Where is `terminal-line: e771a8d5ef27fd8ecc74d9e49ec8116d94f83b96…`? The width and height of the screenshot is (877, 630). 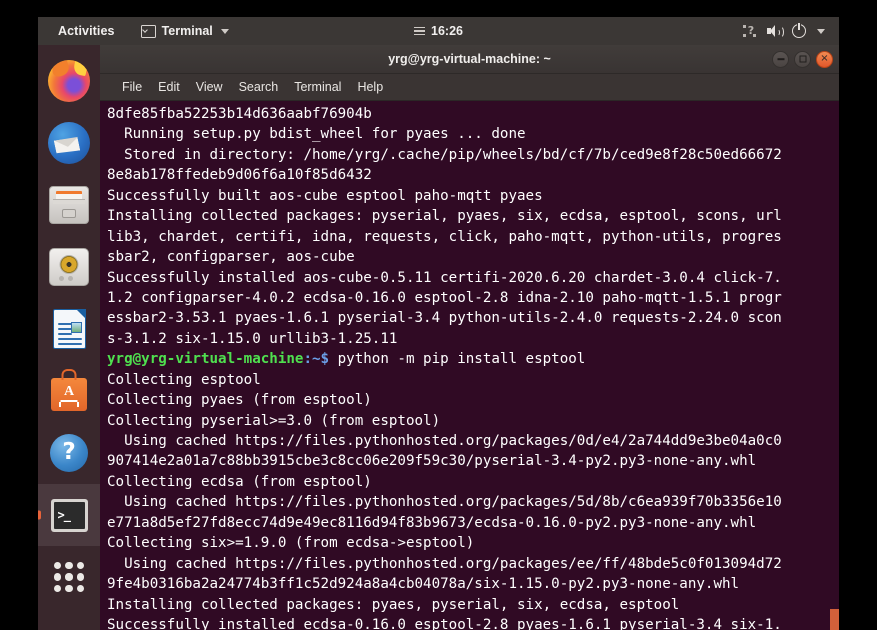 terminal-line: e771a8d5ef27fd8ecc74d9e49ec8116d94f83b96… is located at coordinates (432, 522).